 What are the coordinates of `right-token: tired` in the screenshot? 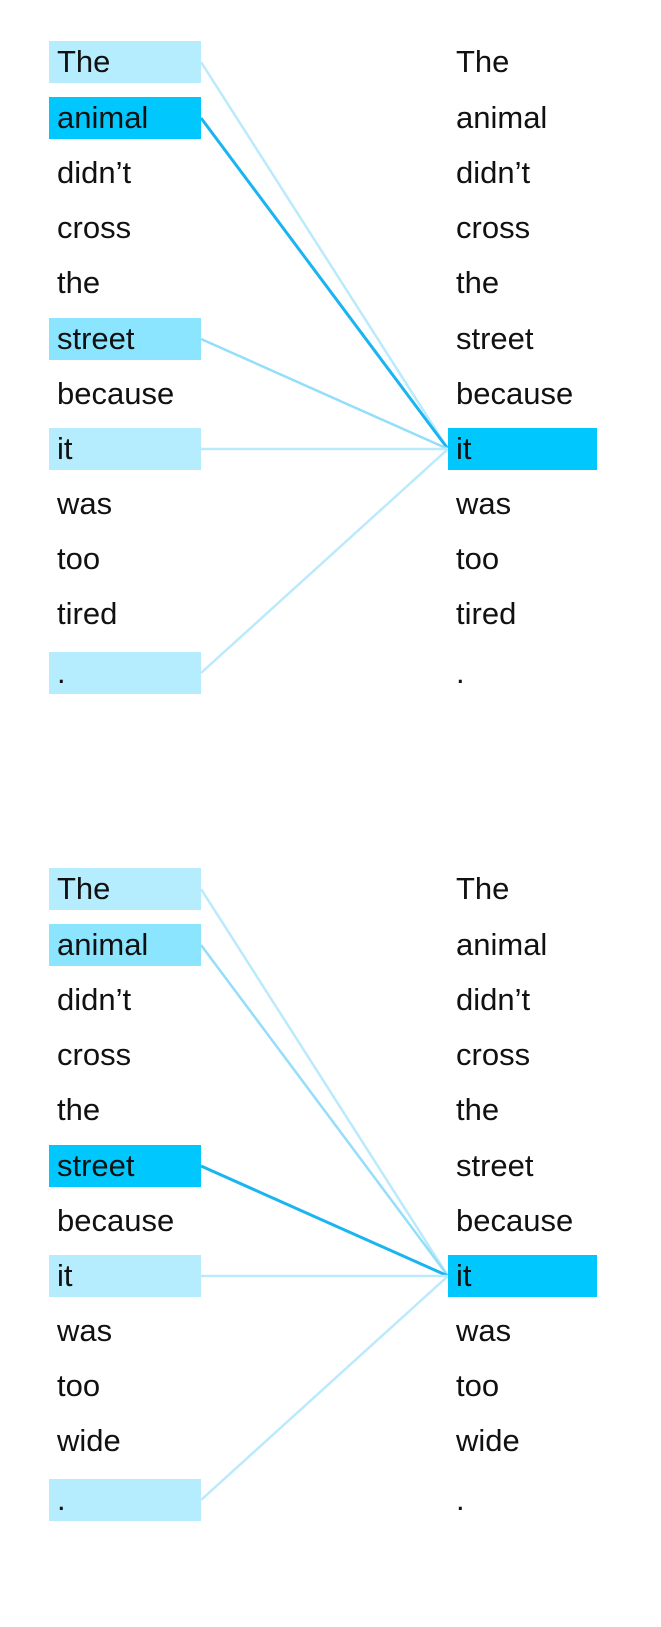 It's located at (486, 613).